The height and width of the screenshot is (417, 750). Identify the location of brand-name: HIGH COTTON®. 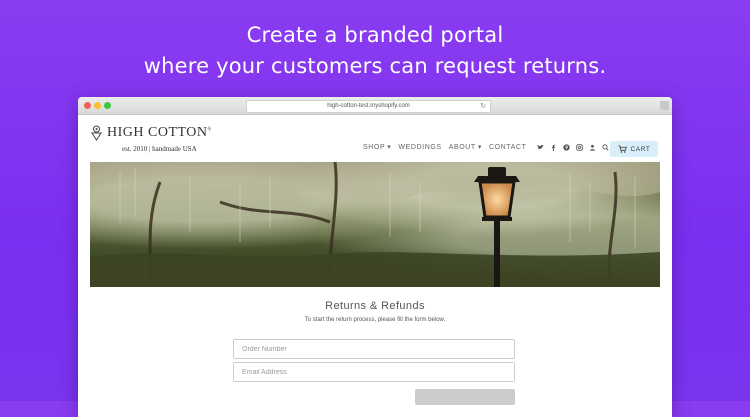
(159, 132).